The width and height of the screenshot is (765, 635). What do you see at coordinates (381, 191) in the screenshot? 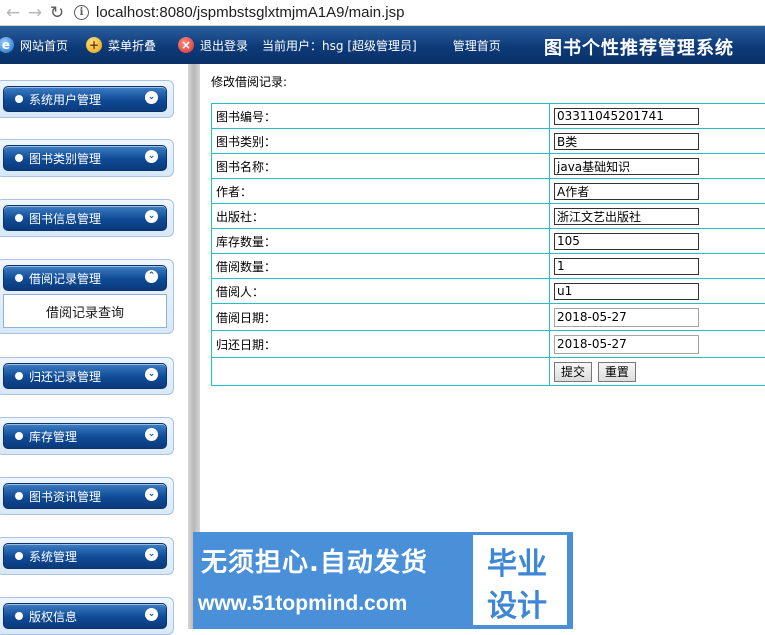
I see `field-label: 作者：` at bounding box center [381, 191].